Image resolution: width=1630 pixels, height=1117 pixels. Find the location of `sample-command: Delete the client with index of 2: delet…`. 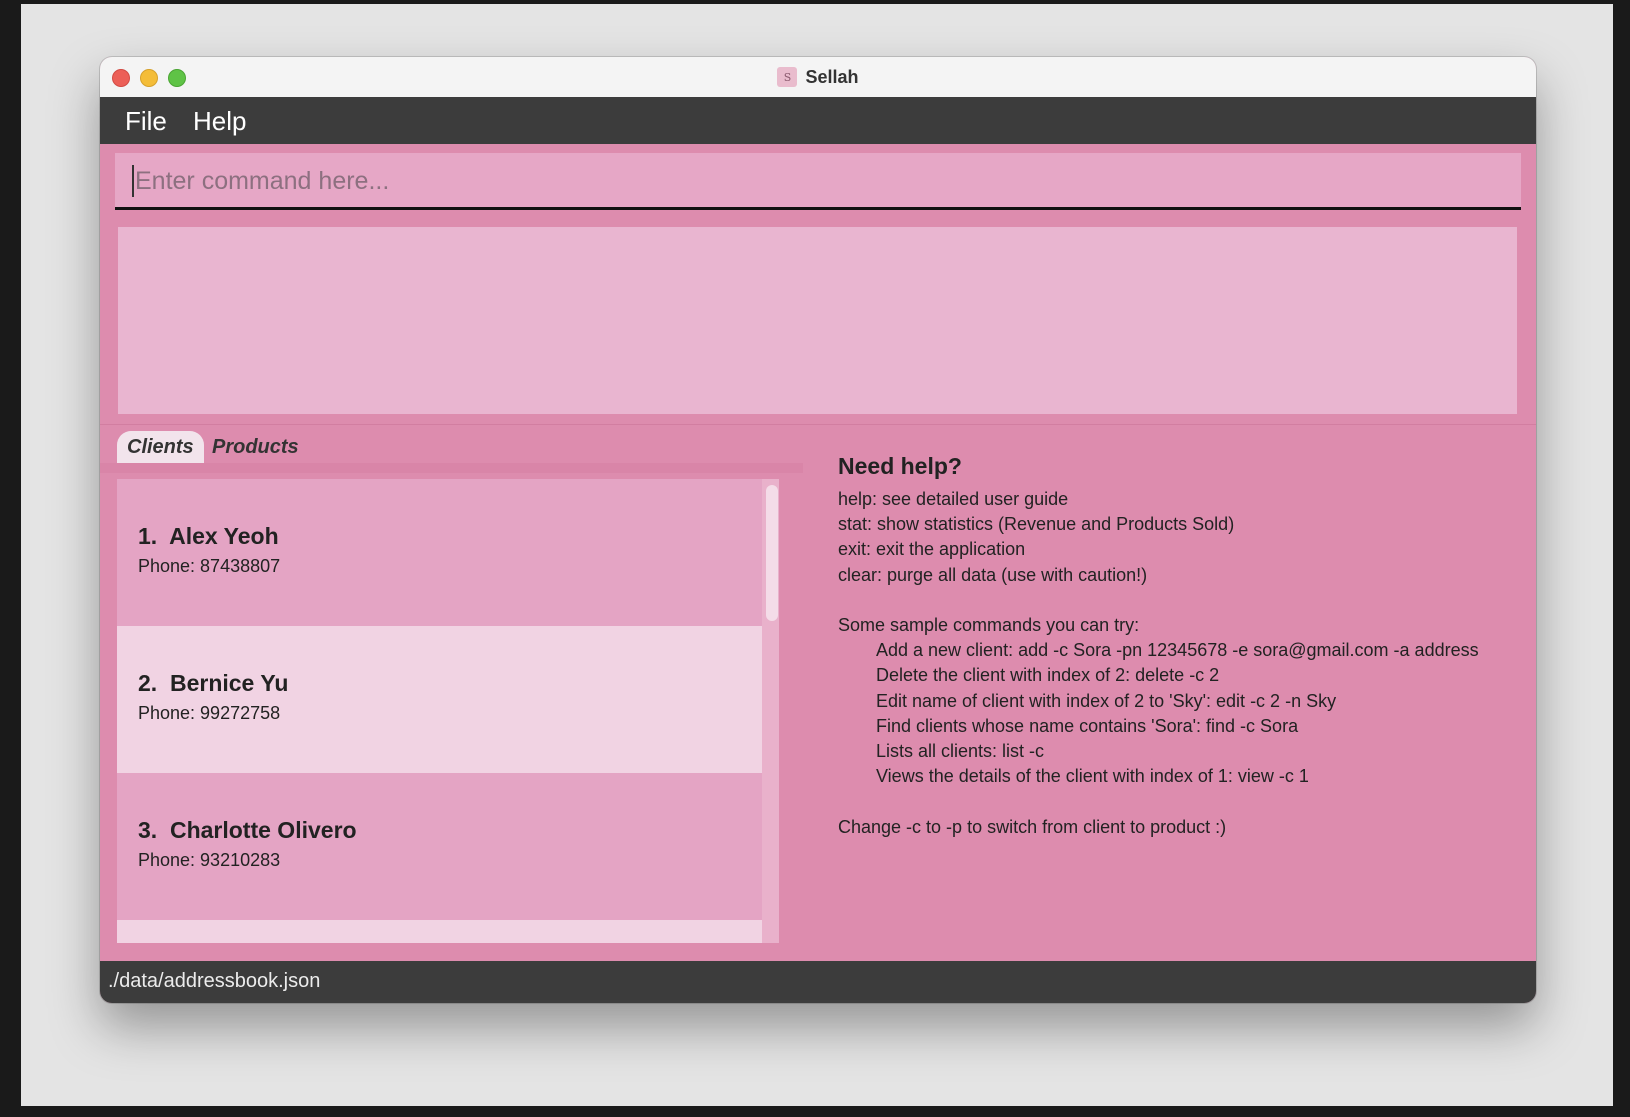

sample-command: Delete the client with index of 2: delet… is located at coordinates (1048, 675).